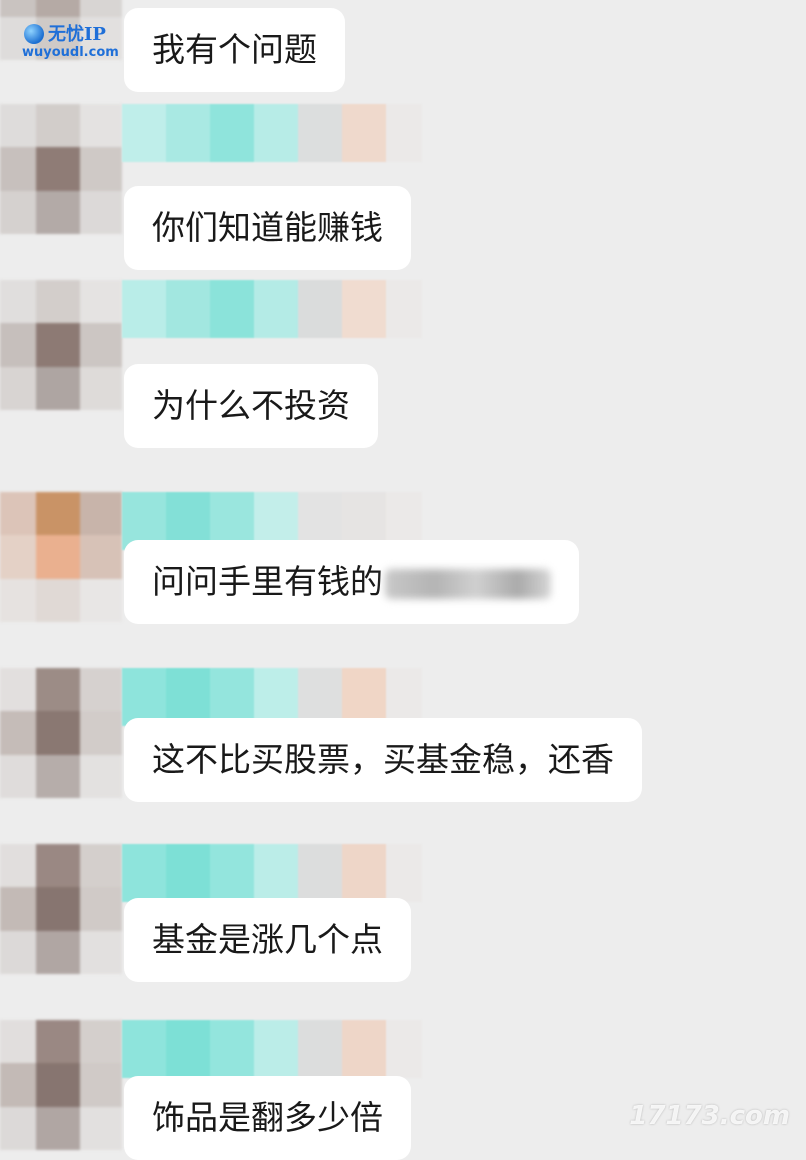 The image size is (806, 1160). I want to click on globe-icon, so click(34, 34).